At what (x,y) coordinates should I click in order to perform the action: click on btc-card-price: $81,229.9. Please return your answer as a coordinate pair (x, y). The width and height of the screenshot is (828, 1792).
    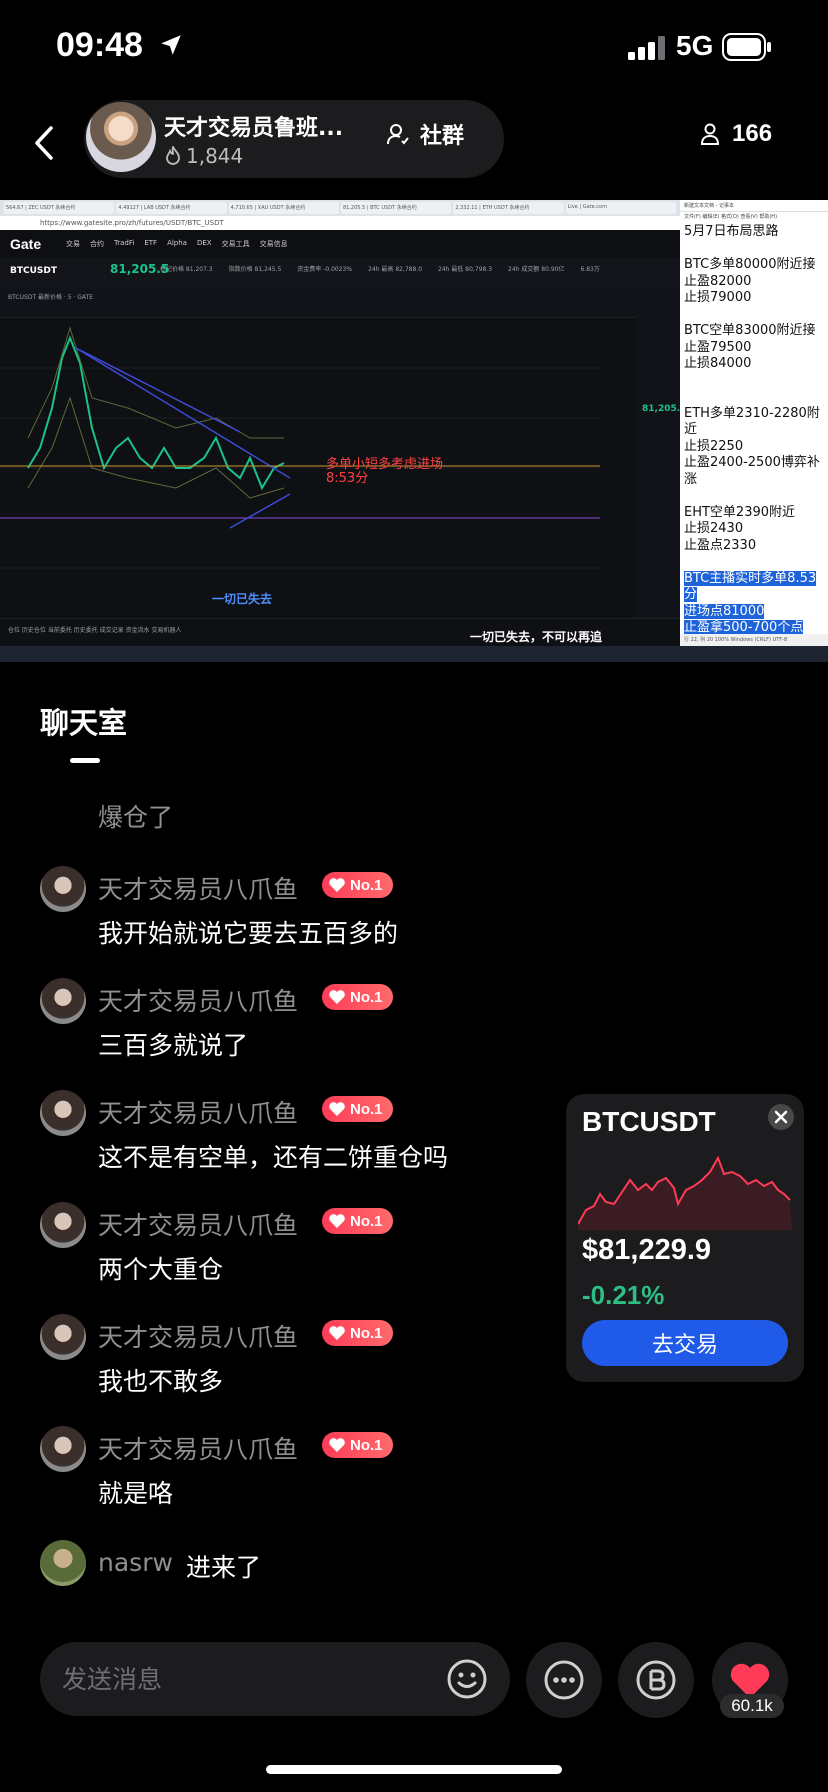
    Looking at the image, I should click on (647, 1250).